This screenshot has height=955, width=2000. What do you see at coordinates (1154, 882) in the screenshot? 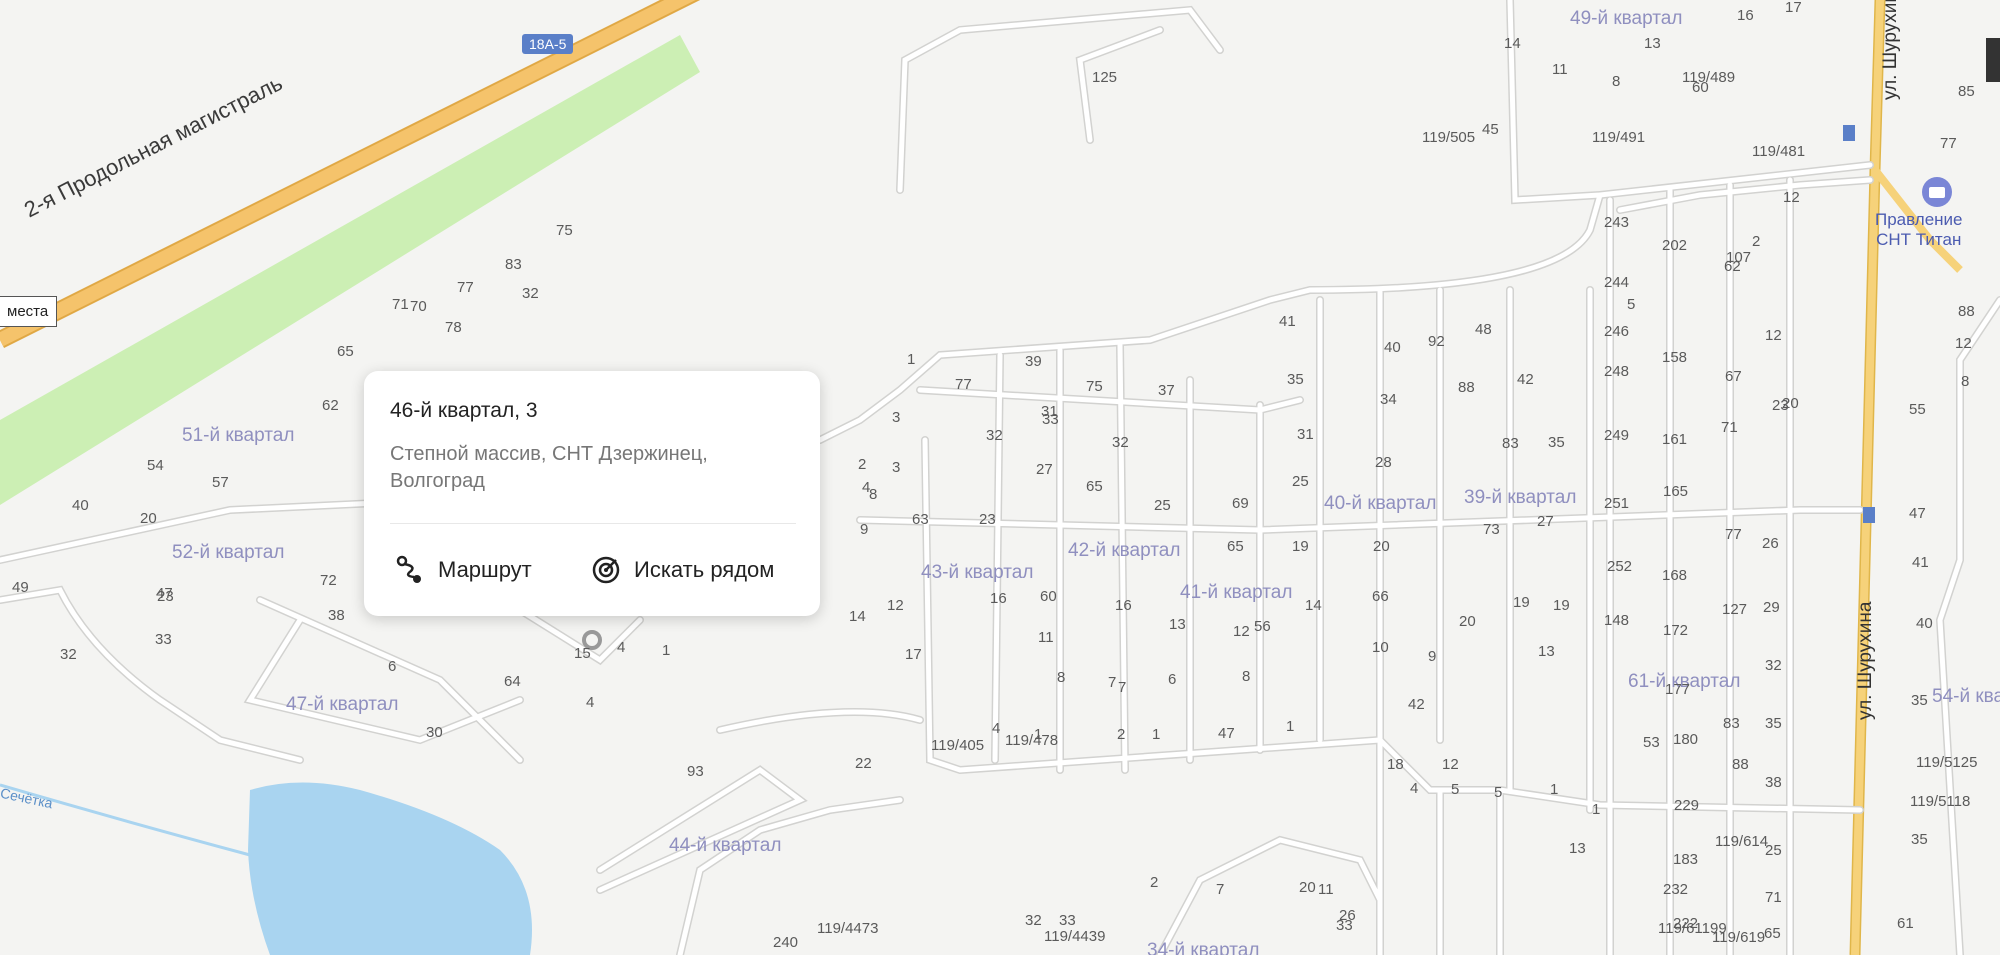
I see `house-number: 2` at bounding box center [1154, 882].